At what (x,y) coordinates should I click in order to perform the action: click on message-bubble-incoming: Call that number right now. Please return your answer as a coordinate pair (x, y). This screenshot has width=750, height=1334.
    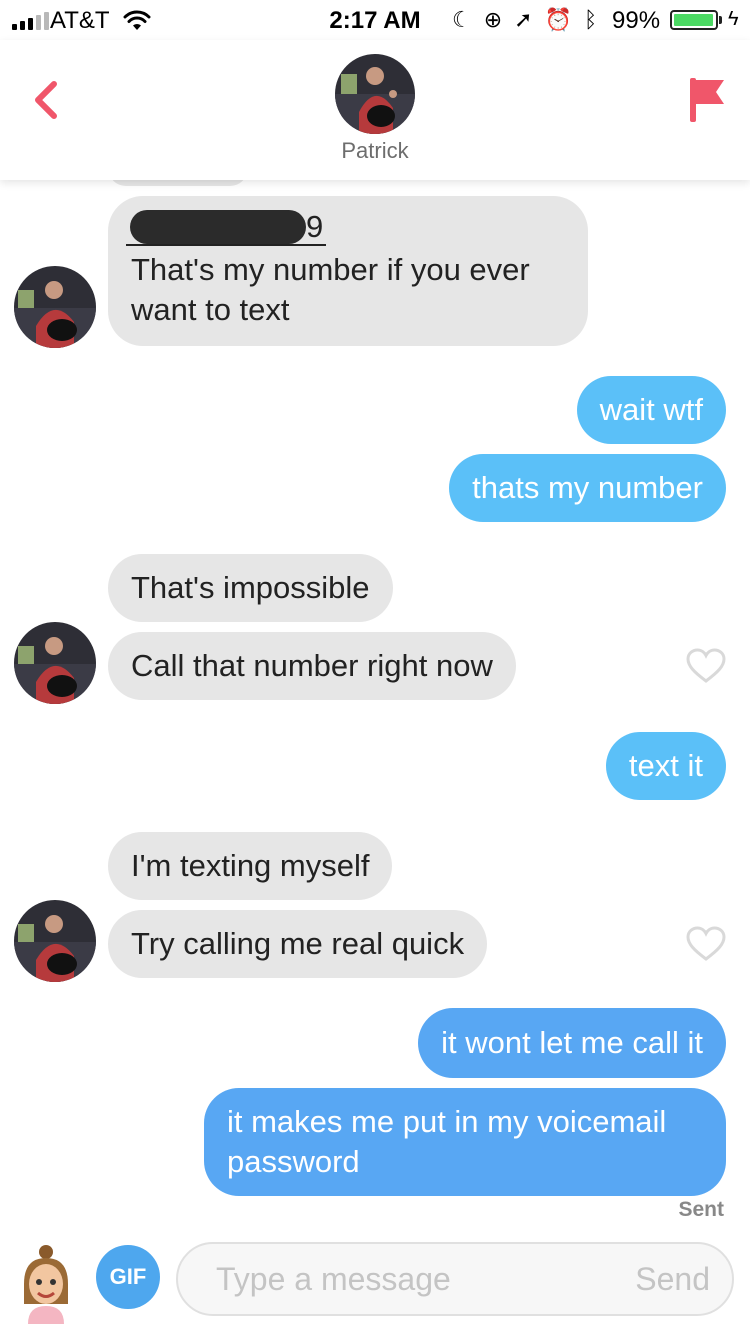
    Looking at the image, I should click on (312, 666).